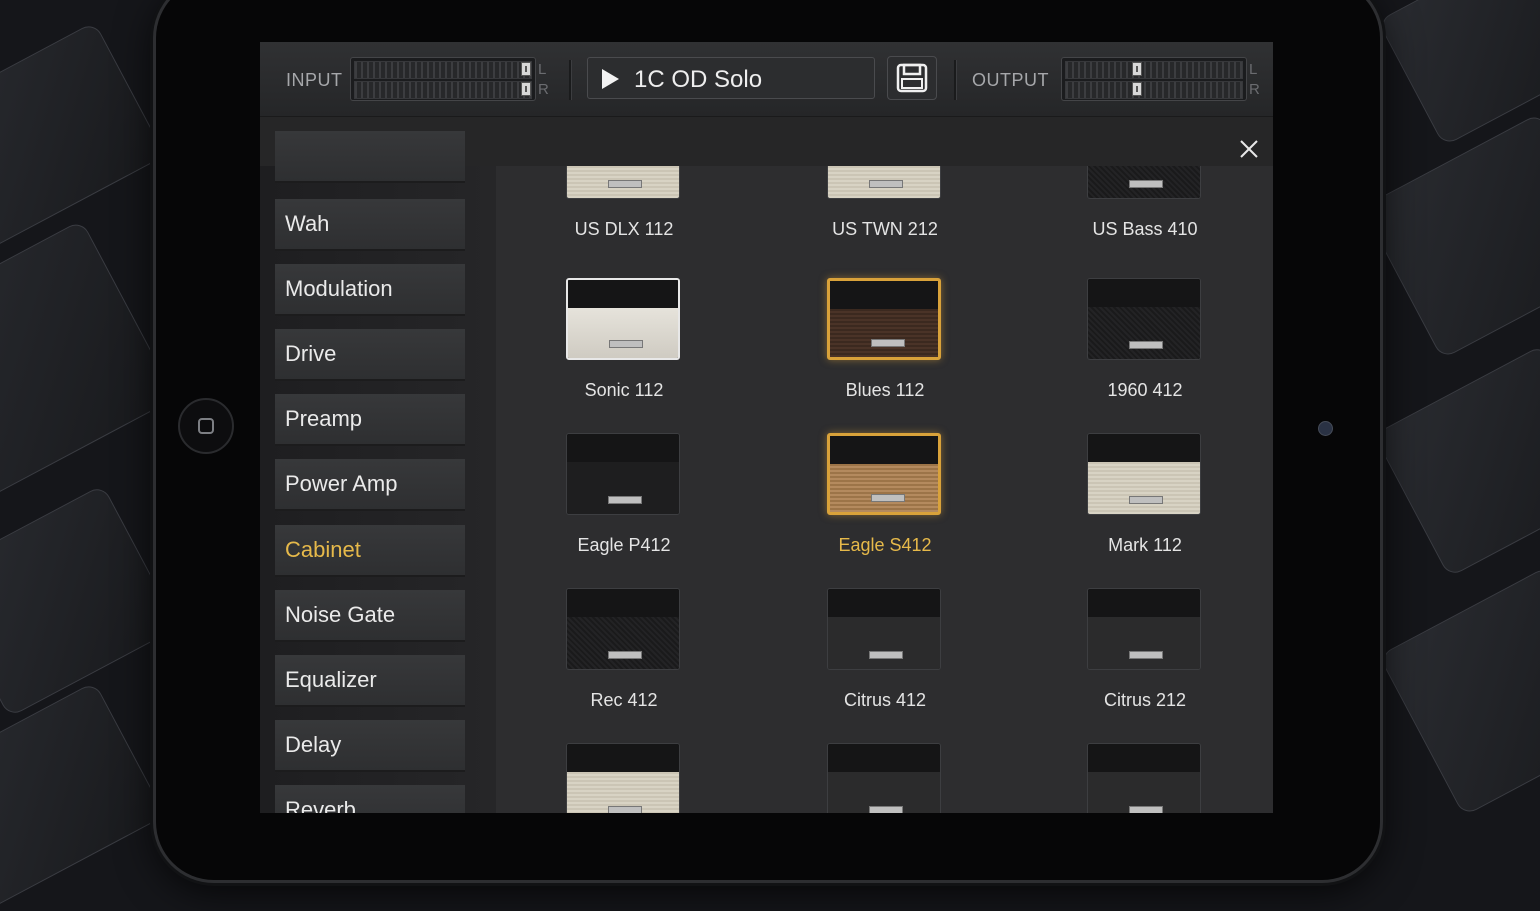 Image resolution: width=1540 pixels, height=911 pixels. What do you see at coordinates (526, 69) in the screenshot?
I see `input-left-level-handle` at bounding box center [526, 69].